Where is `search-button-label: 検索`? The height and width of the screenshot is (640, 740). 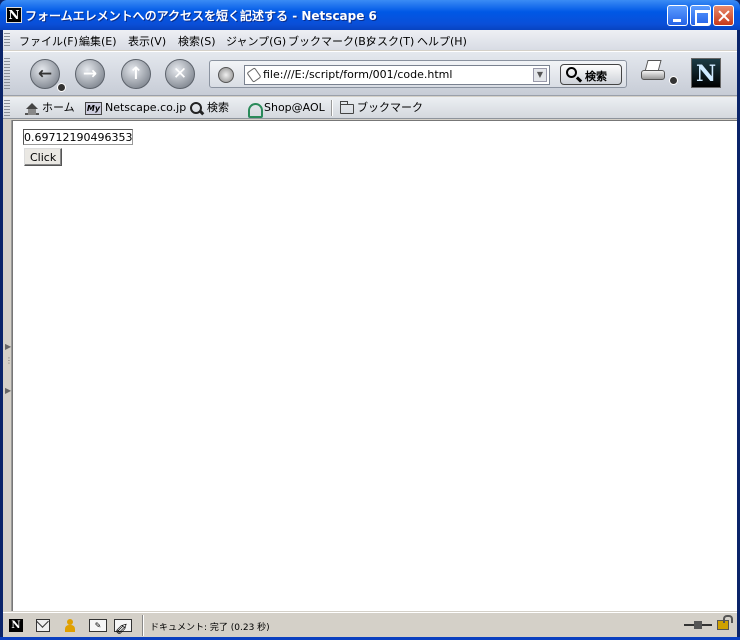 search-button-label: 検索 is located at coordinates (596, 76).